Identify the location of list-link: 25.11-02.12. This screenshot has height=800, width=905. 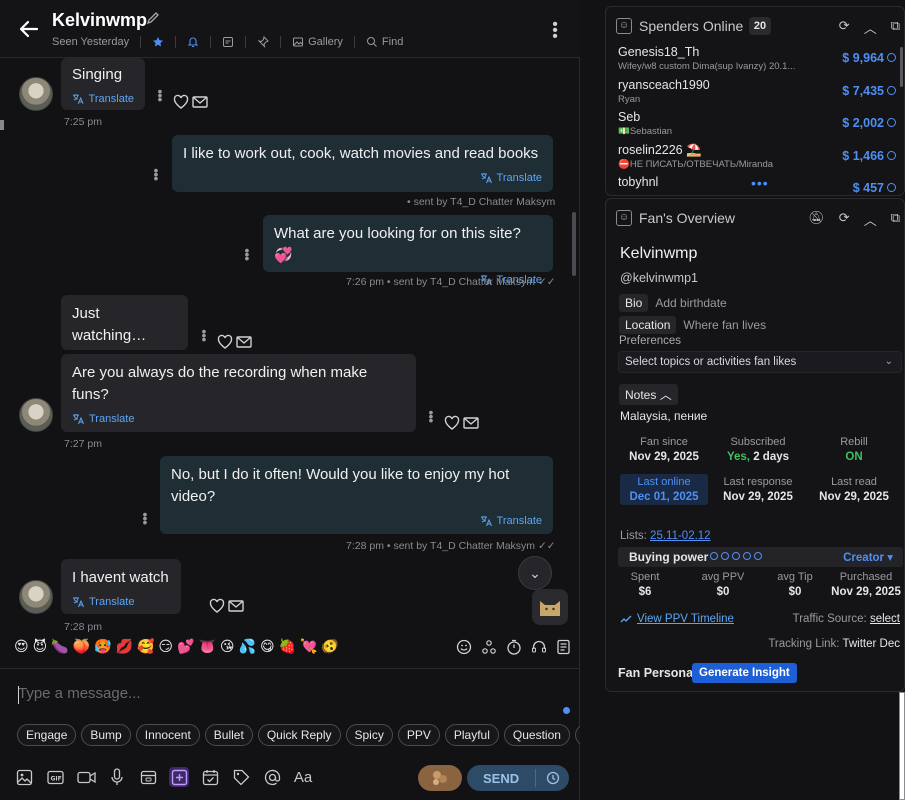
(680, 536).